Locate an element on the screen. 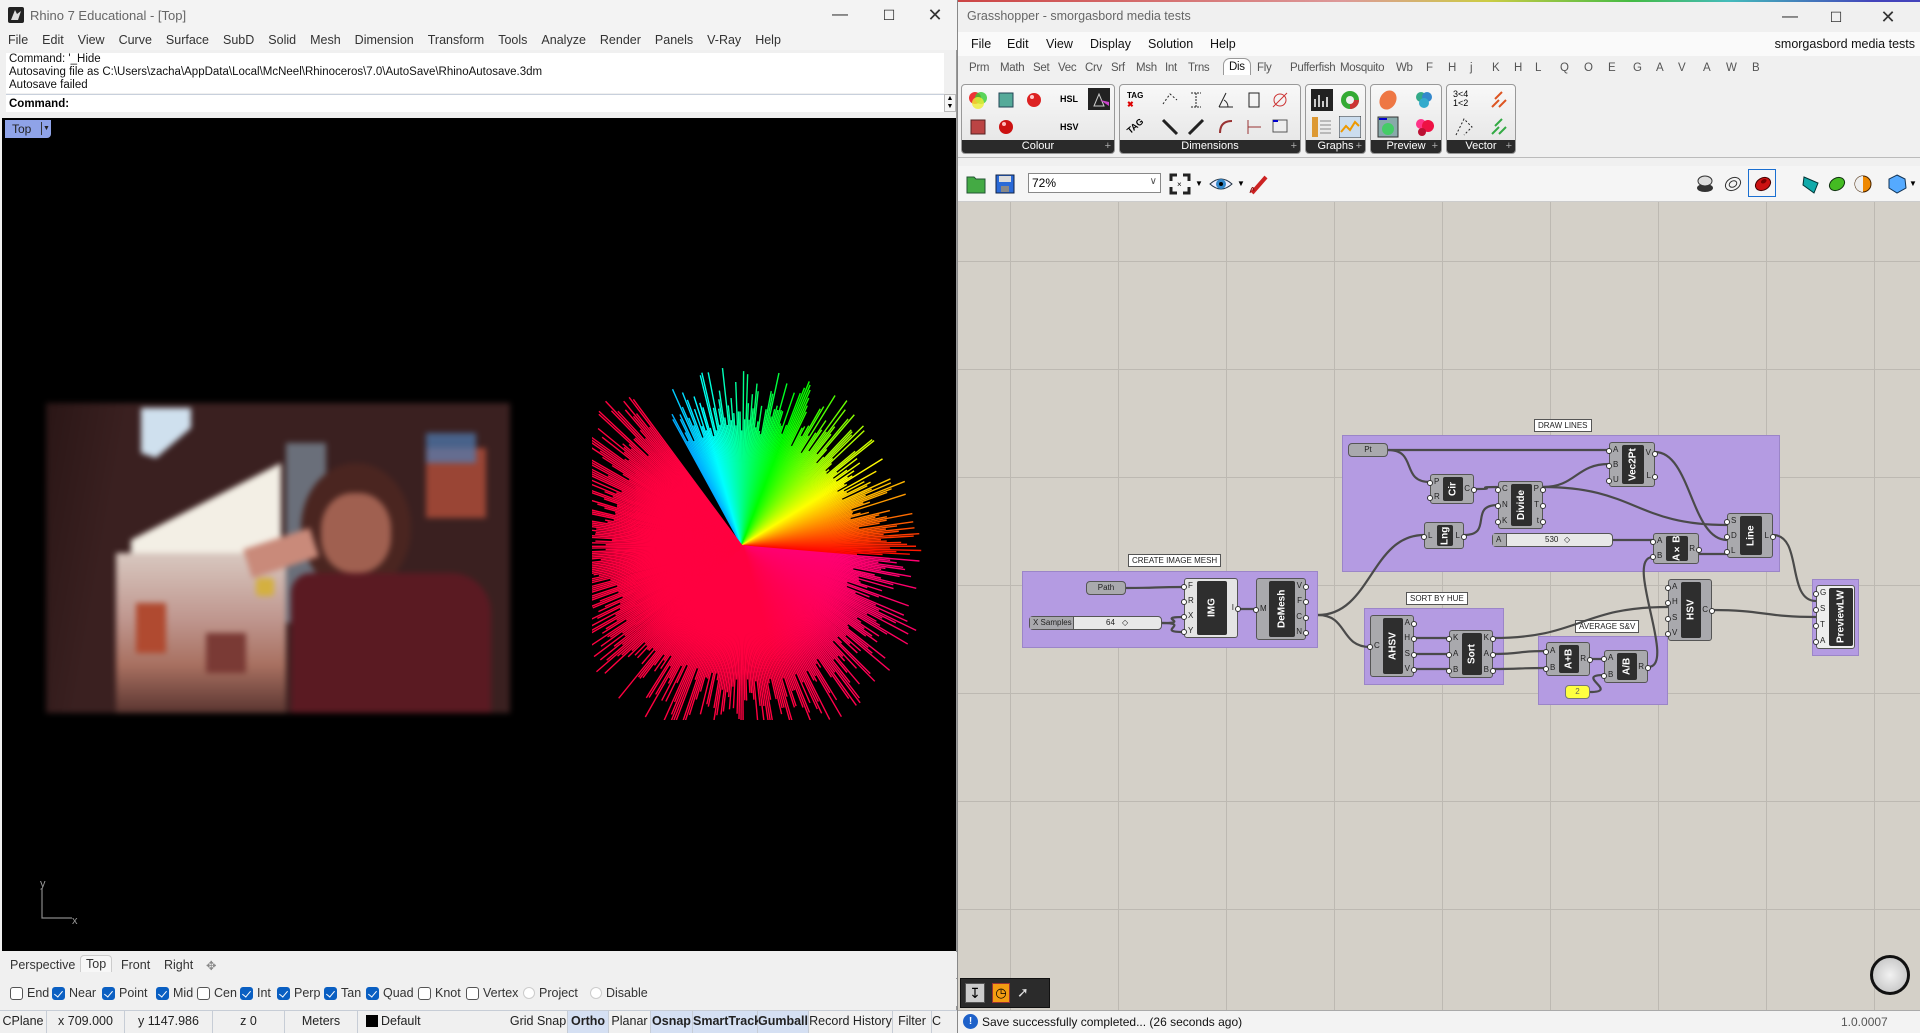 The height and width of the screenshot is (1033, 1920). port-s: S is located at coordinates (1674, 617).